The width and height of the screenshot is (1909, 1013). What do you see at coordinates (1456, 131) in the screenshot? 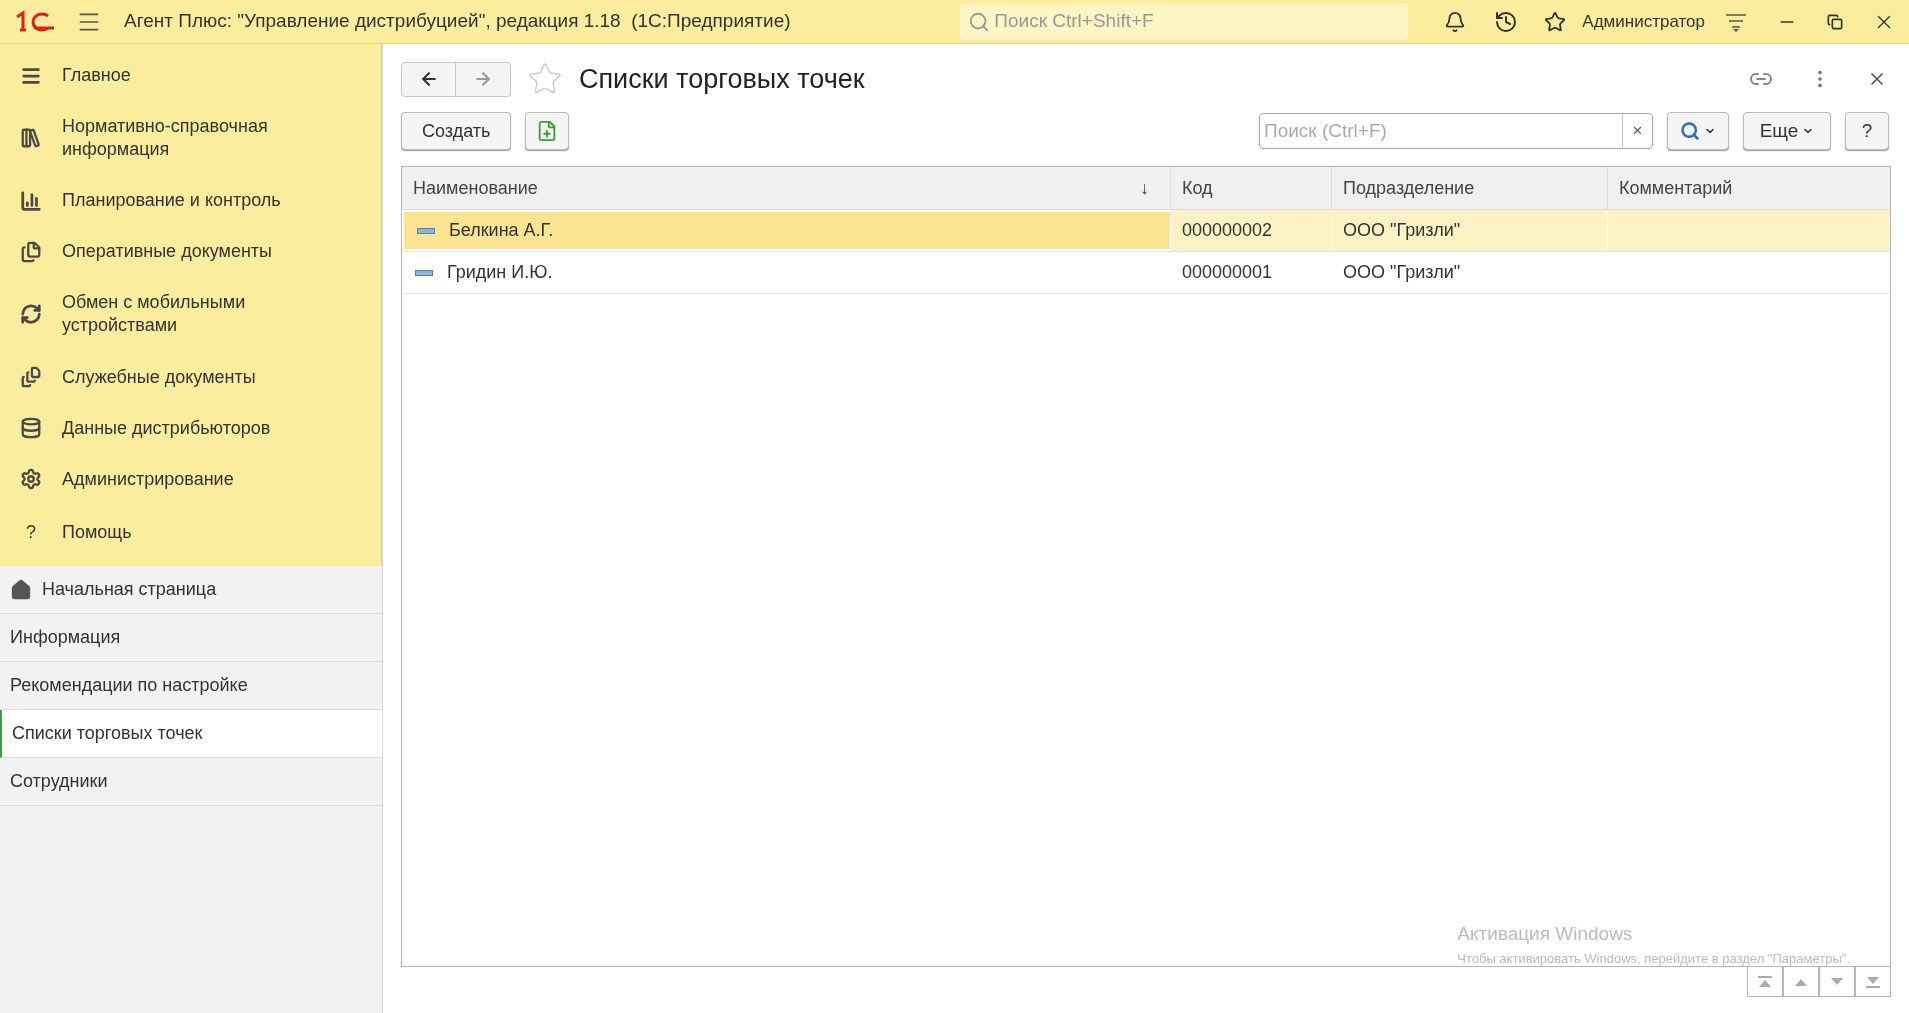
I see `search-field: Поиск (Ctrl+F) ×` at bounding box center [1456, 131].